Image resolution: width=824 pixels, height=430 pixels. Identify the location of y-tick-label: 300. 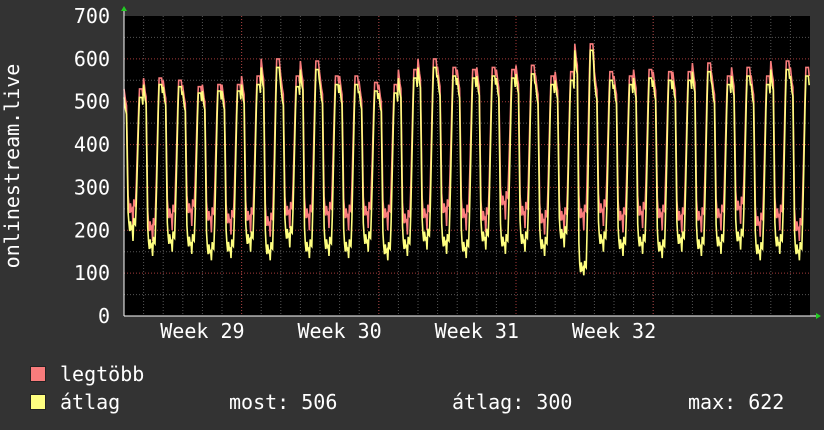
(92, 187).